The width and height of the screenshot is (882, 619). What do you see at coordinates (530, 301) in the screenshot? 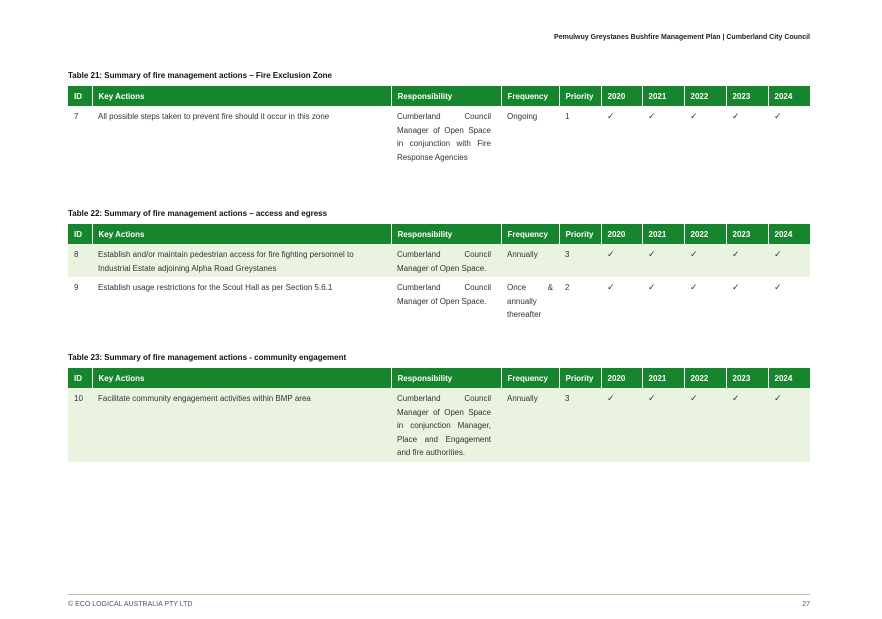
I see `row-frequency: Once & annually thereafter` at bounding box center [530, 301].